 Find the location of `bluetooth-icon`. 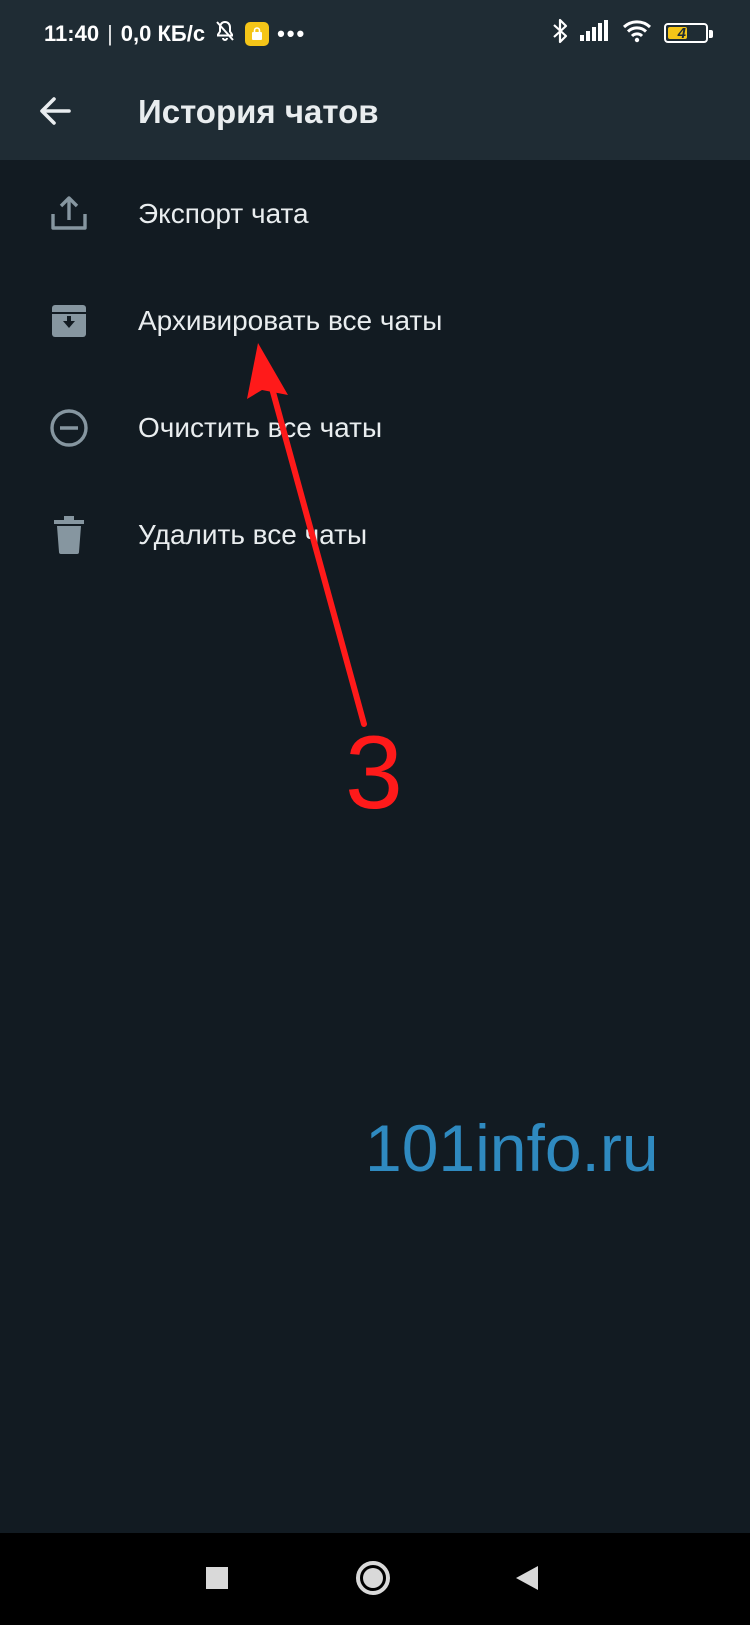

bluetooth-icon is located at coordinates (560, 33).